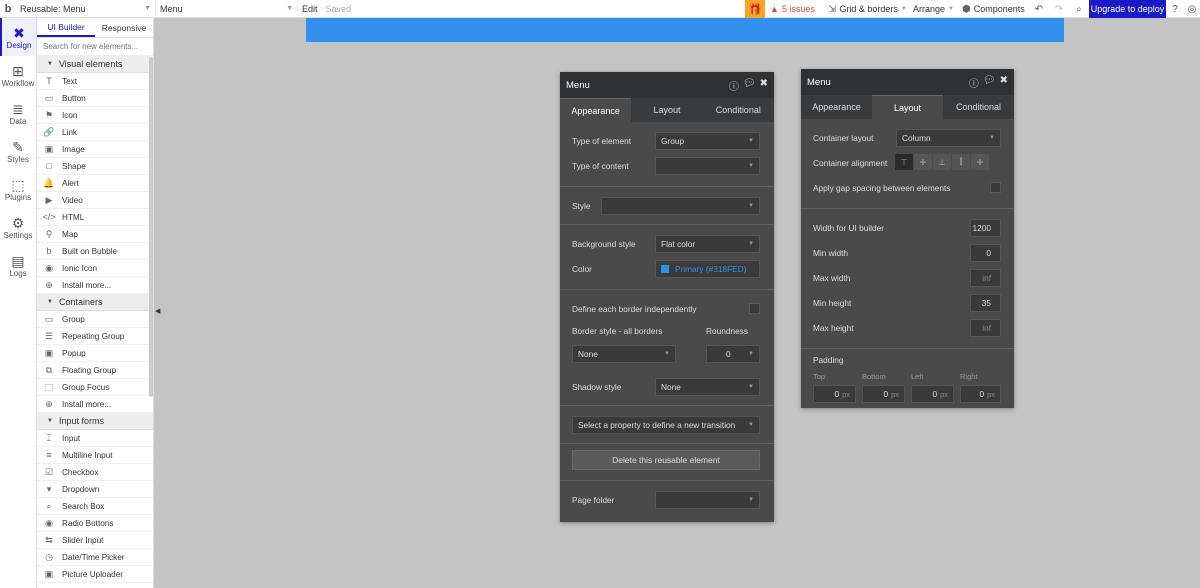 The height and width of the screenshot is (588, 1200). I want to click on padding-right-input: 0 px, so click(980, 394).